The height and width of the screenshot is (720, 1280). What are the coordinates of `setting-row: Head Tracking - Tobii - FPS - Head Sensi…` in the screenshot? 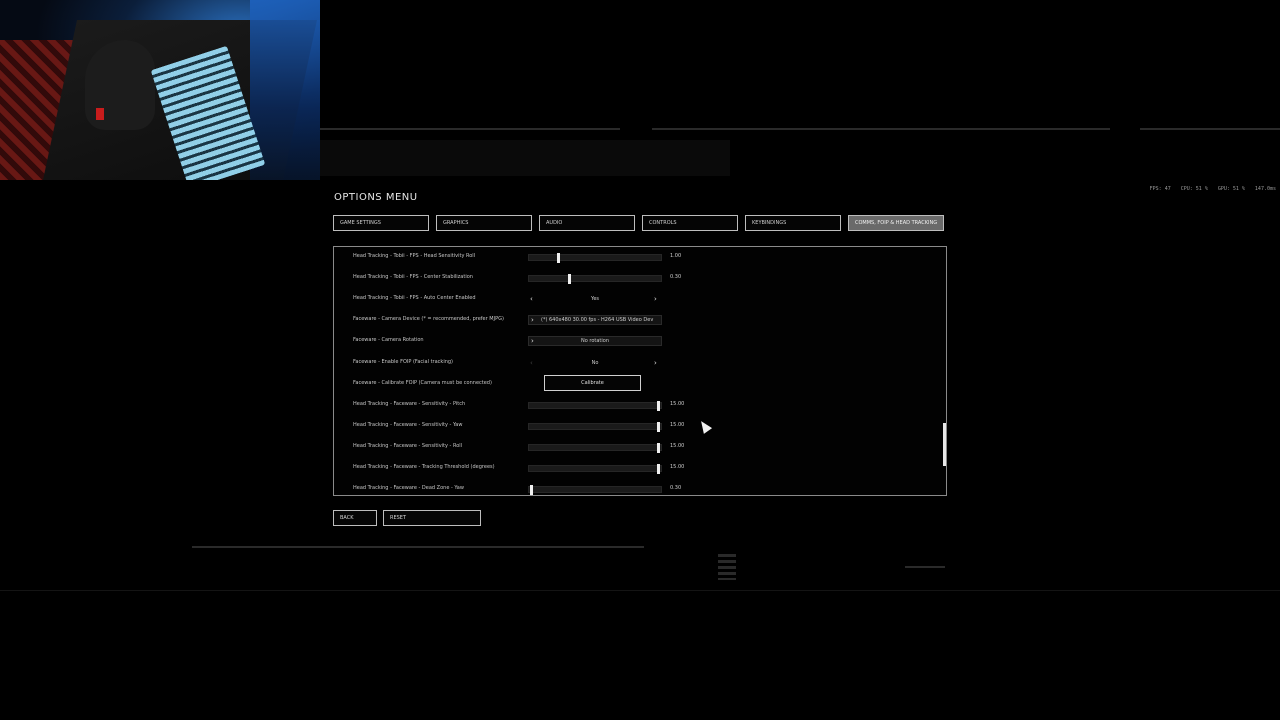 It's located at (634, 257).